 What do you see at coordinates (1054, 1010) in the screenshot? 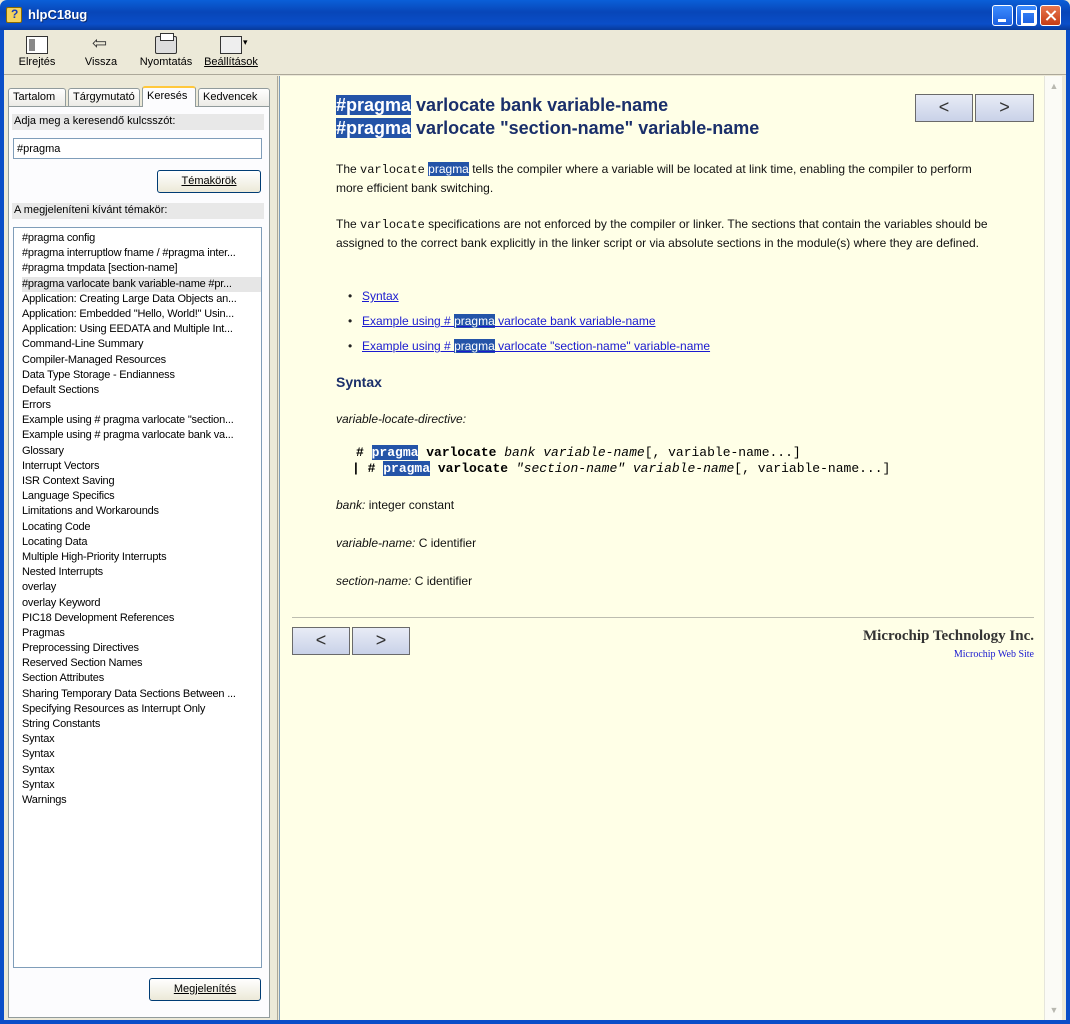
I see `scroll-down-icon: ▼` at bounding box center [1054, 1010].